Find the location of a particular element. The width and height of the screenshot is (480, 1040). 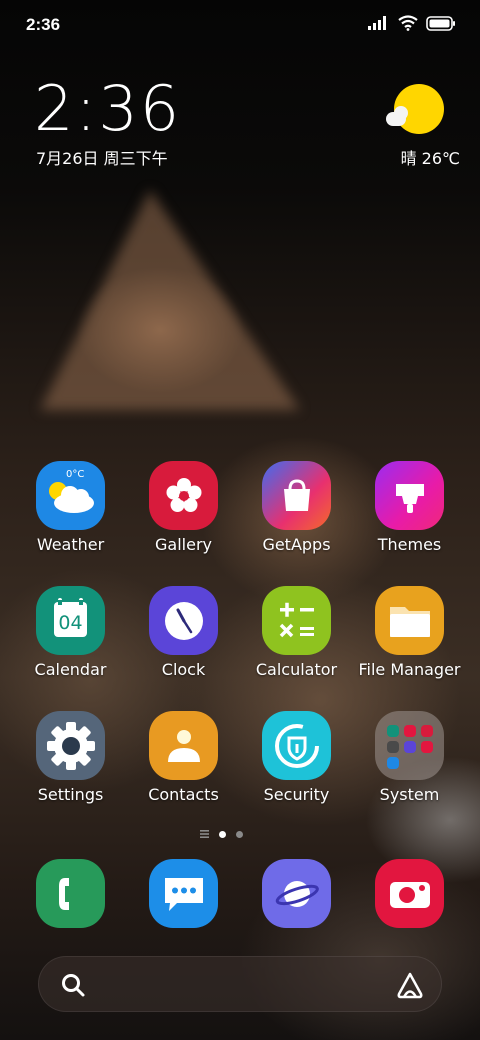

dock-messages-button is located at coordinates (183, 893).